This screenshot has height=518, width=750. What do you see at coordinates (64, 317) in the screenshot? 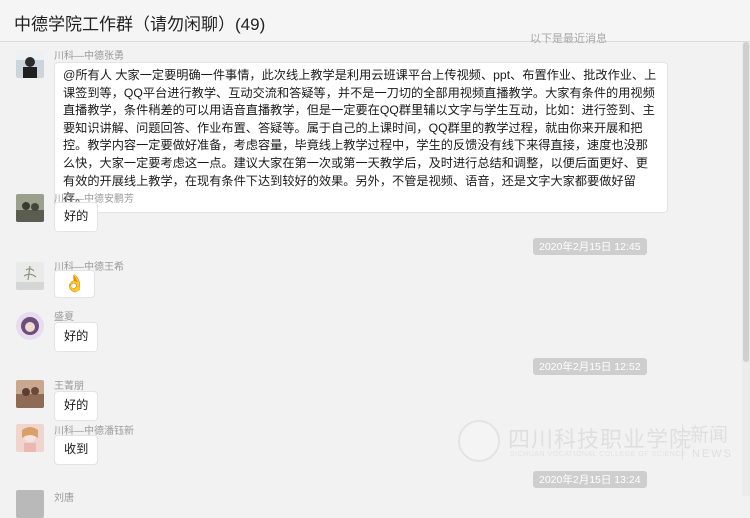
I see `sender-name: 盛夏` at bounding box center [64, 317].